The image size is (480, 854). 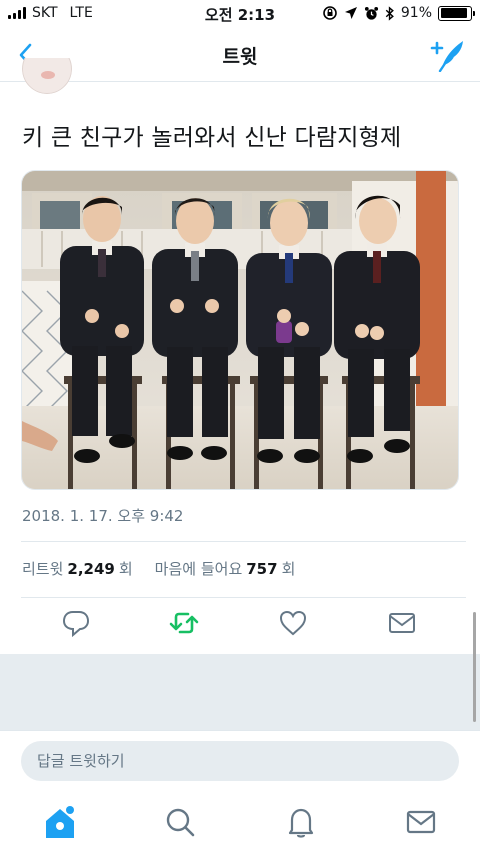 What do you see at coordinates (103, 516) in the screenshot?
I see `tweet-timestamp: 2018. 1. 17. 오후 9:42` at bounding box center [103, 516].